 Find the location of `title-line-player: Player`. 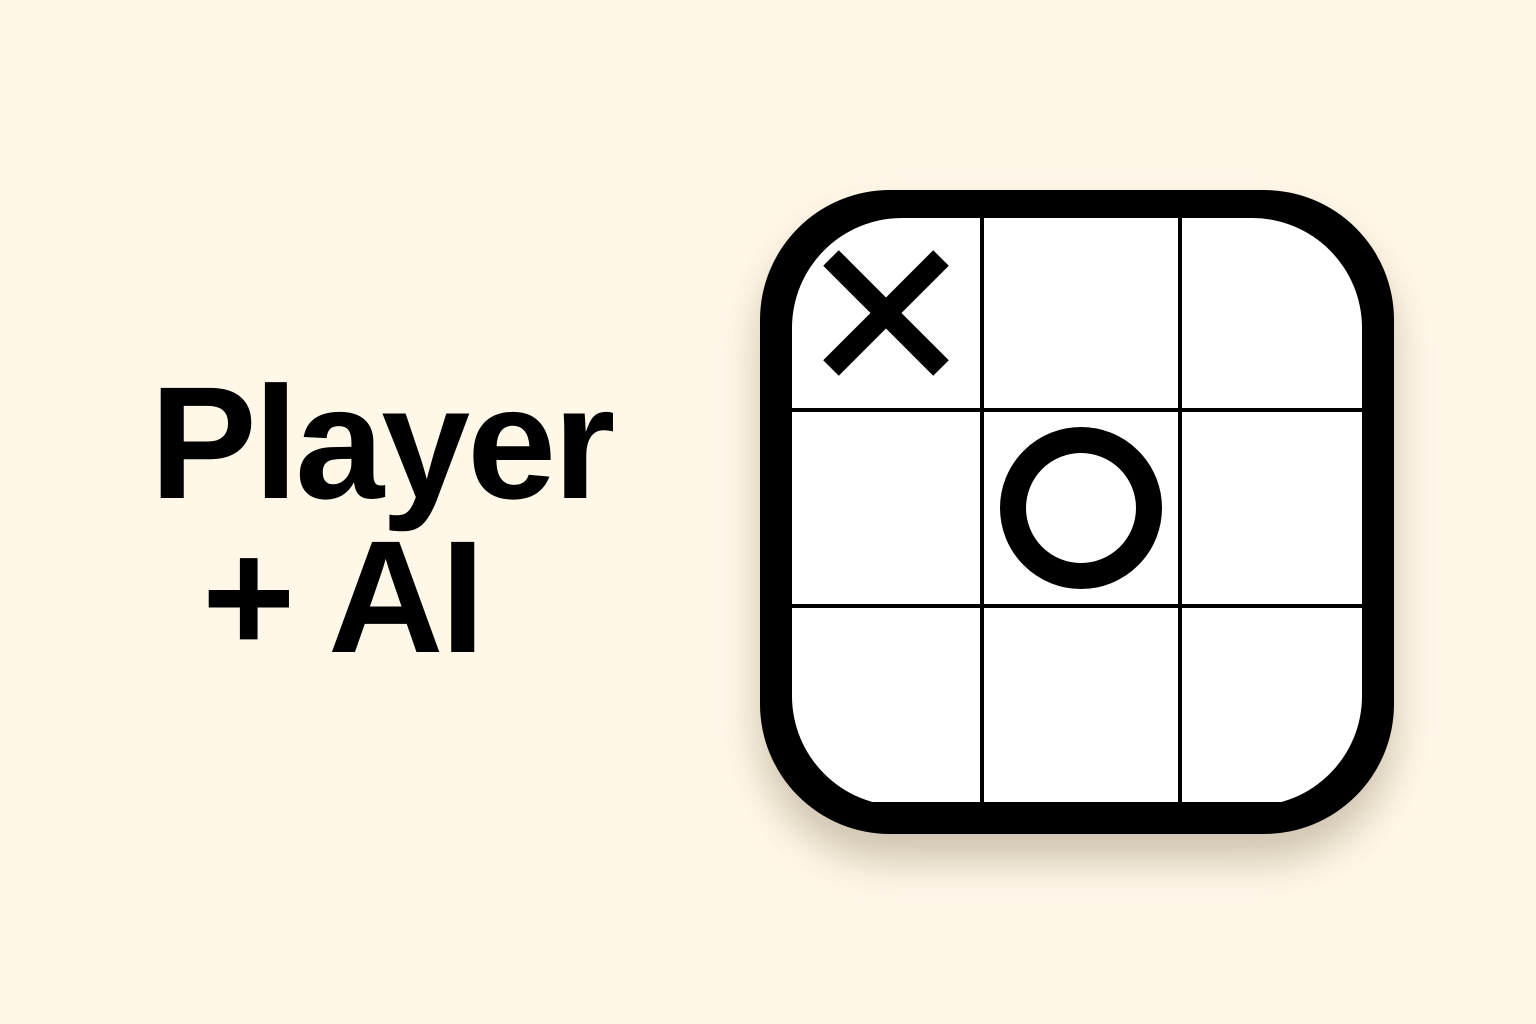

title-line-player: Player is located at coordinates (382, 442).